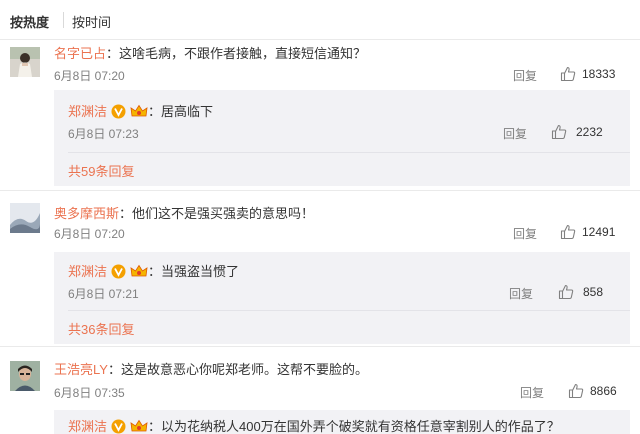 The image size is (640, 434). What do you see at coordinates (81, 369) in the screenshot?
I see `comment-username: 王浩亮LY` at bounding box center [81, 369].